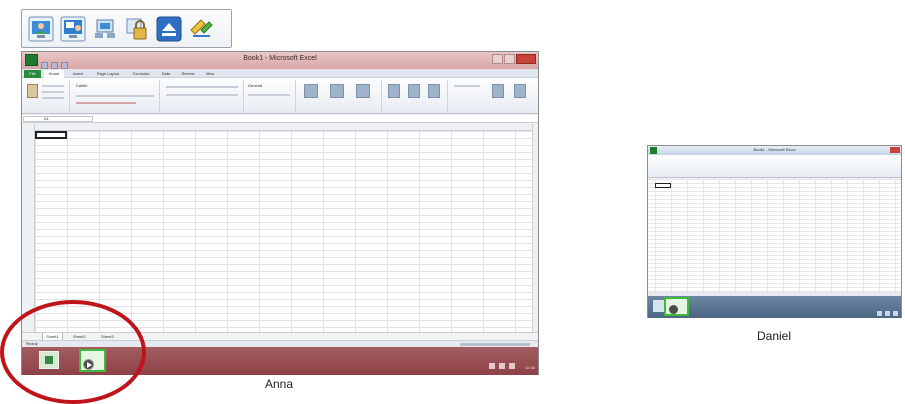 The width and height of the screenshot is (905, 404). What do you see at coordinates (520, 91) in the screenshot?
I see `find-select-icon` at bounding box center [520, 91].